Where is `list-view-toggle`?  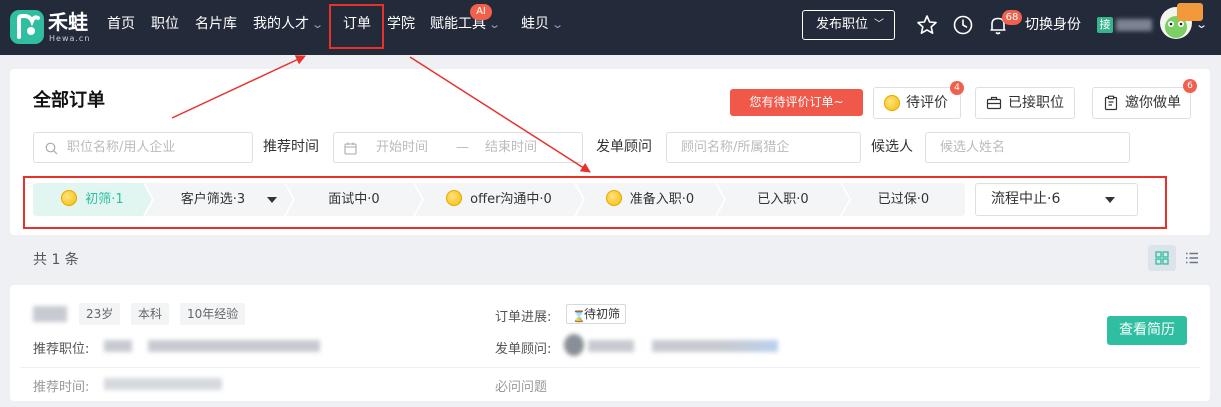
list-view-toggle is located at coordinates (1192, 258).